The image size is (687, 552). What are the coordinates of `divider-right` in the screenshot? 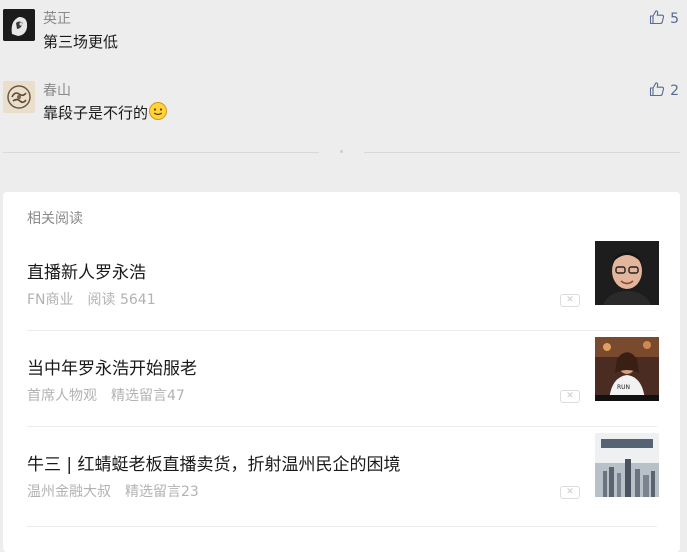 It's located at (522, 152).